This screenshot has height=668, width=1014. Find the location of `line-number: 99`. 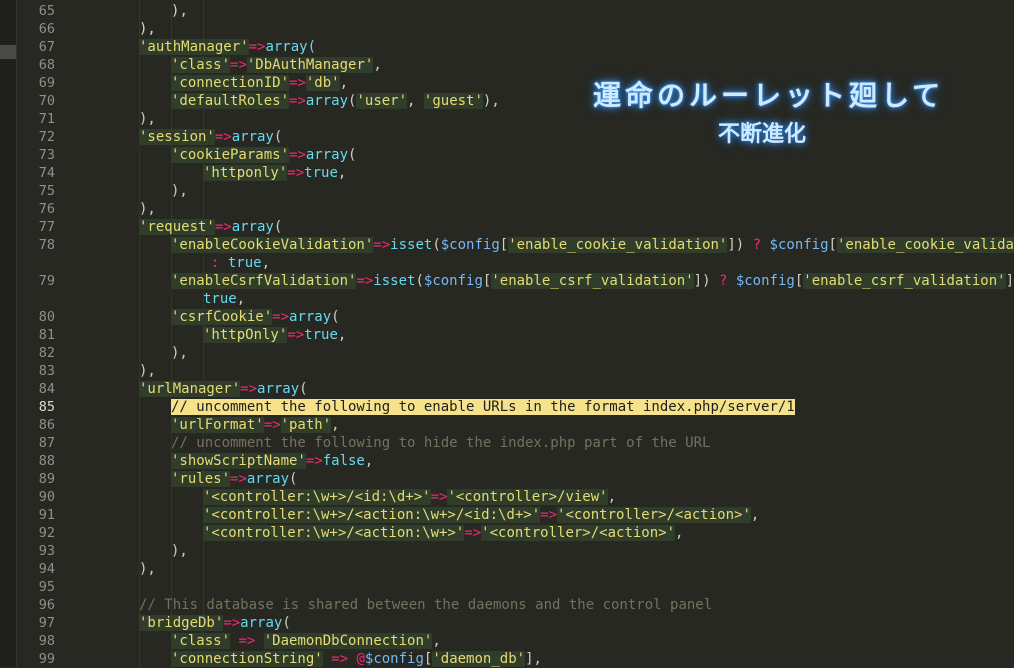

line-number: 99 is located at coordinates (46, 659).